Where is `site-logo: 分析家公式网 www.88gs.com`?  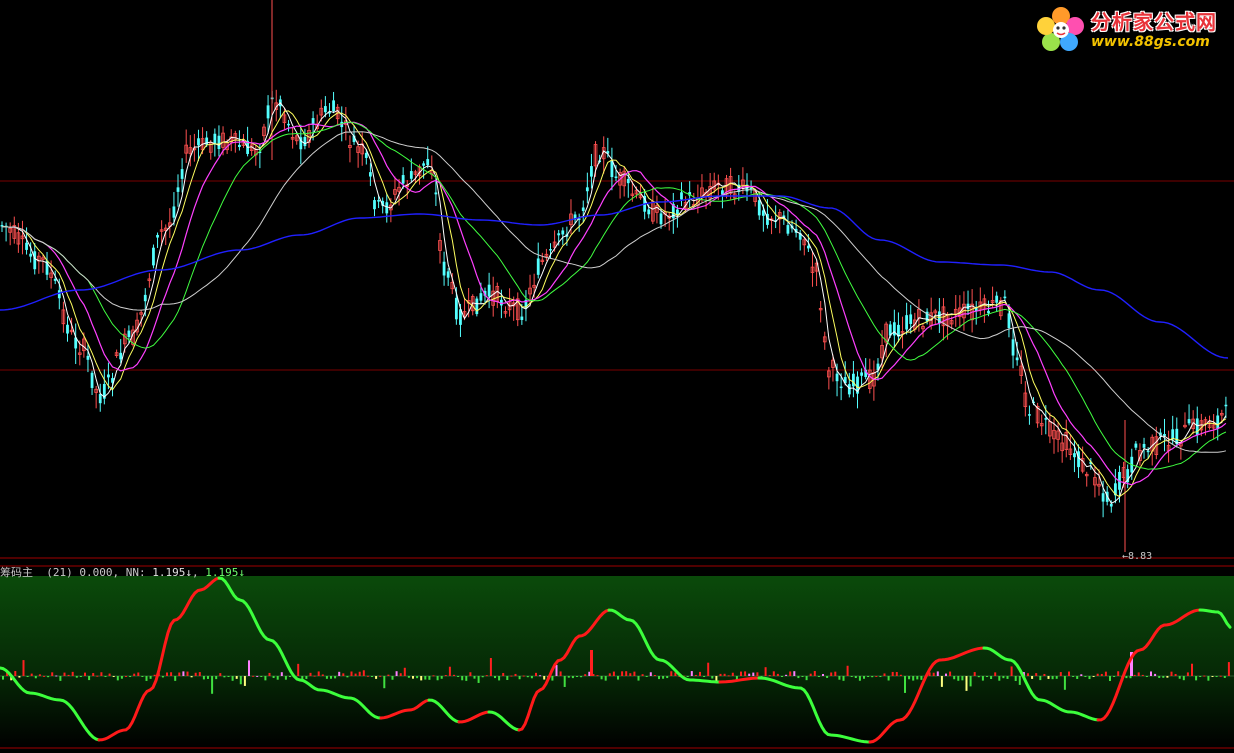
site-logo: 分析家公式网 www.88gs.com is located at coordinates (1132, 28).